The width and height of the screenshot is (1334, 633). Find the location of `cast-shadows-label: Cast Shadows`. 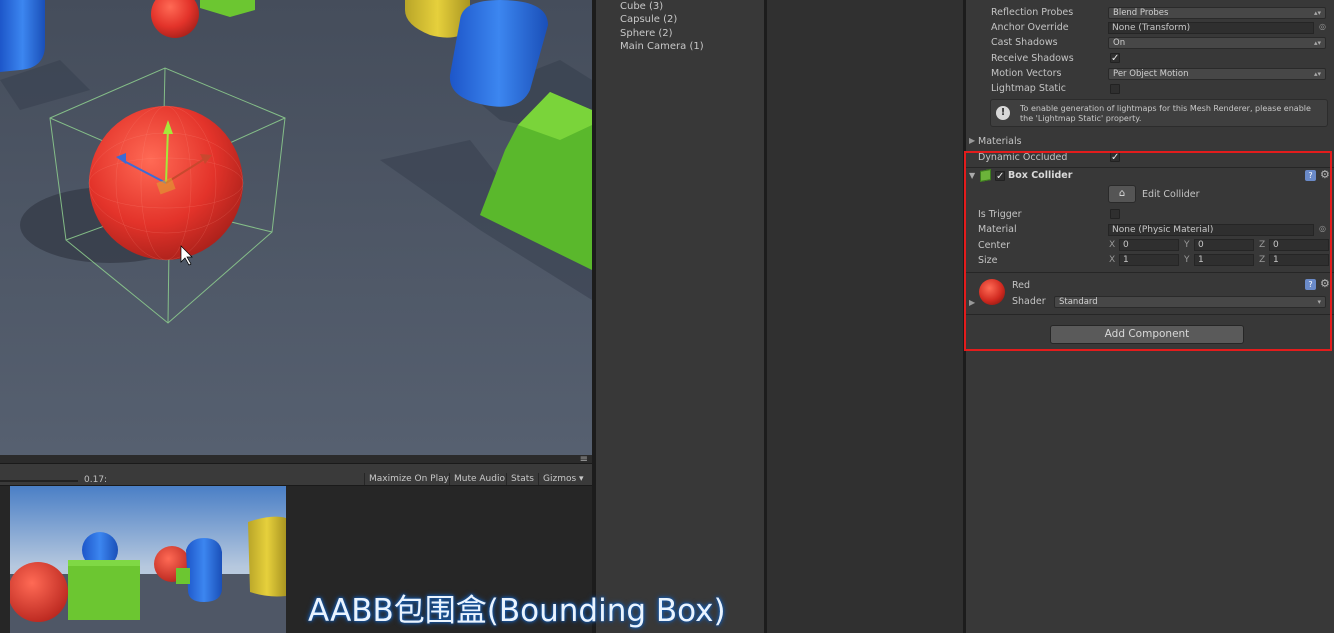

cast-shadows-label: Cast Shadows is located at coordinates (1024, 42).